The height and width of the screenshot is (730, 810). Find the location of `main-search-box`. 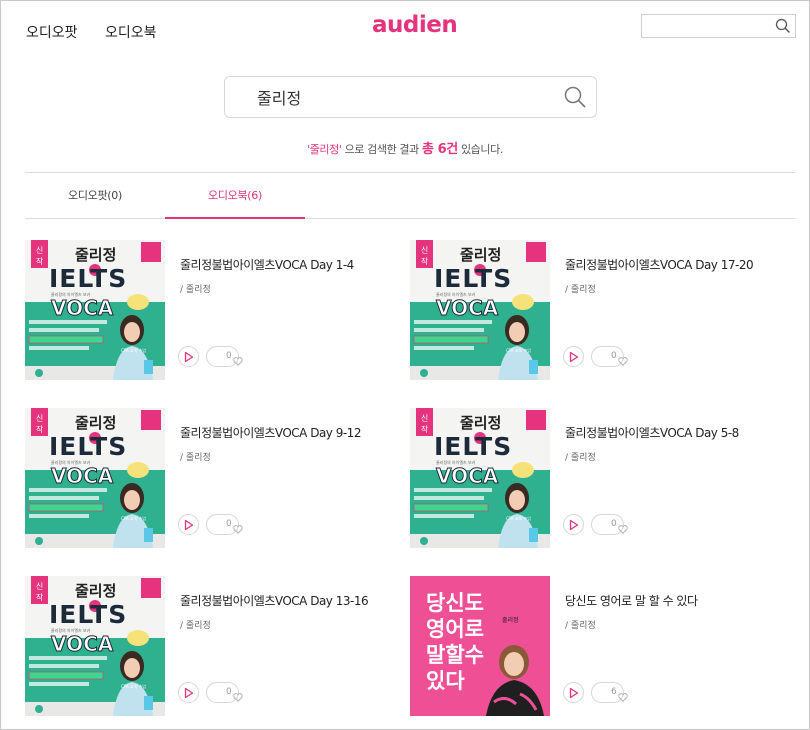

main-search-box is located at coordinates (410, 97).